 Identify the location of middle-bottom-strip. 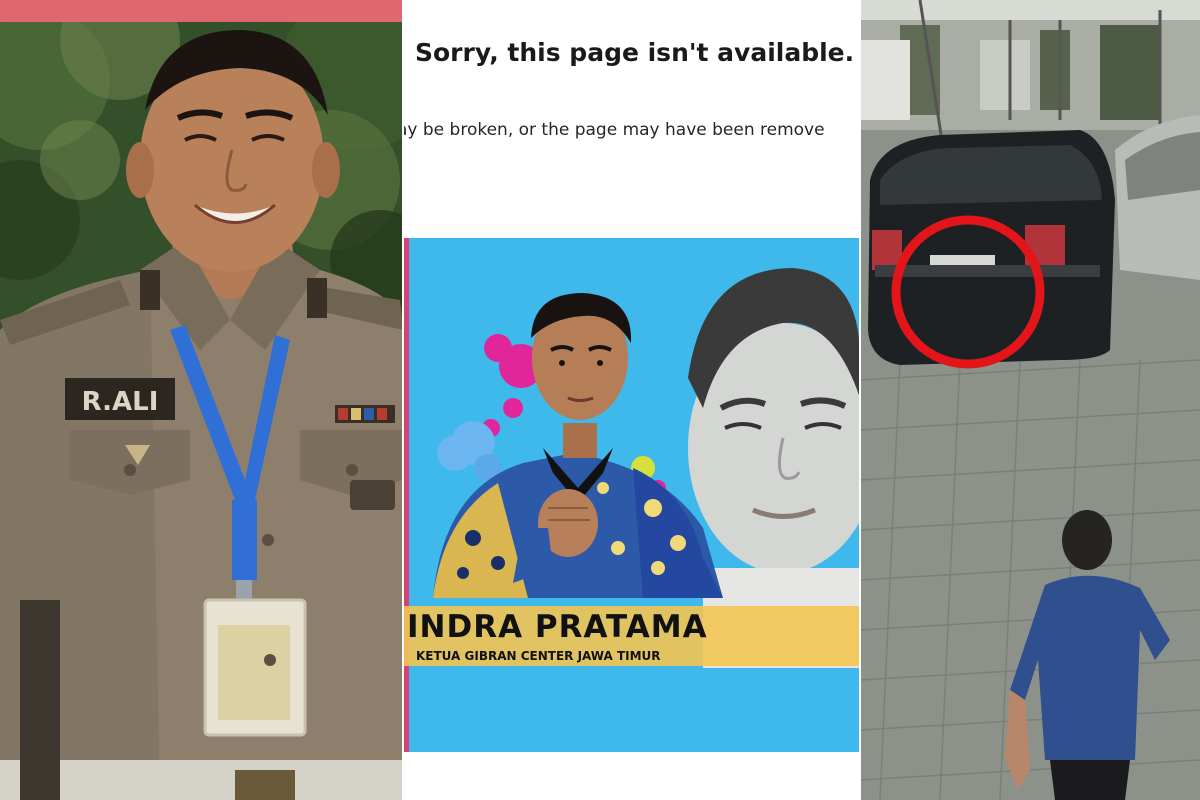
(631, 776).